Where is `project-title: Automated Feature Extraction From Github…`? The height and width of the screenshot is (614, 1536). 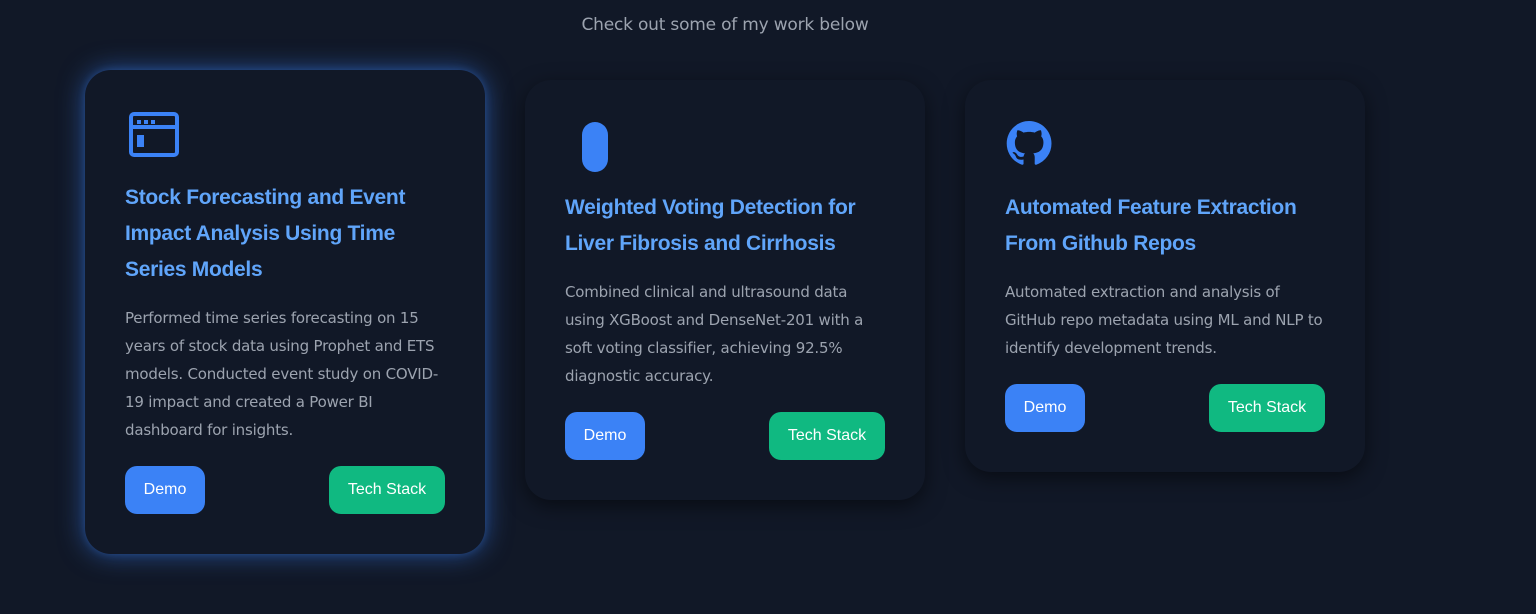 project-title: Automated Feature Extraction From Github… is located at coordinates (1151, 225).